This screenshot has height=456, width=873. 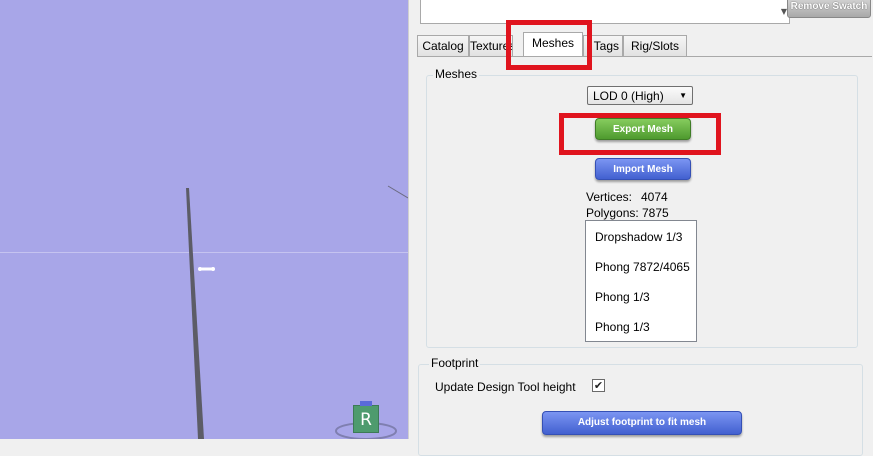 What do you see at coordinates (609, 197) in the screenshot?
I see `vertices-label: Vertices:` at bounding box center [609, 197].